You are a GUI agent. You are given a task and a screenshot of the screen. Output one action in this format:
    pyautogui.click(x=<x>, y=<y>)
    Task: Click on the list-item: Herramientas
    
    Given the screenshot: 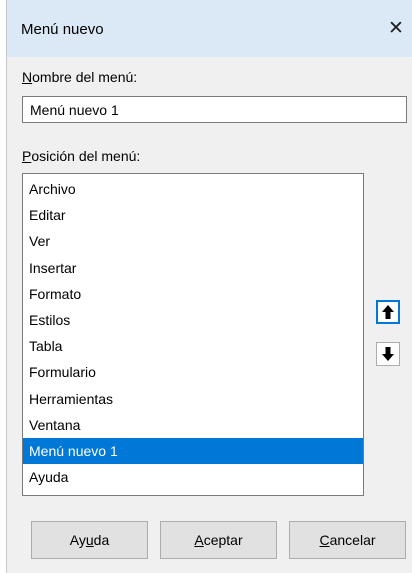 What is the action you would take?
    pyautogui.click(x=193, y=399)
    